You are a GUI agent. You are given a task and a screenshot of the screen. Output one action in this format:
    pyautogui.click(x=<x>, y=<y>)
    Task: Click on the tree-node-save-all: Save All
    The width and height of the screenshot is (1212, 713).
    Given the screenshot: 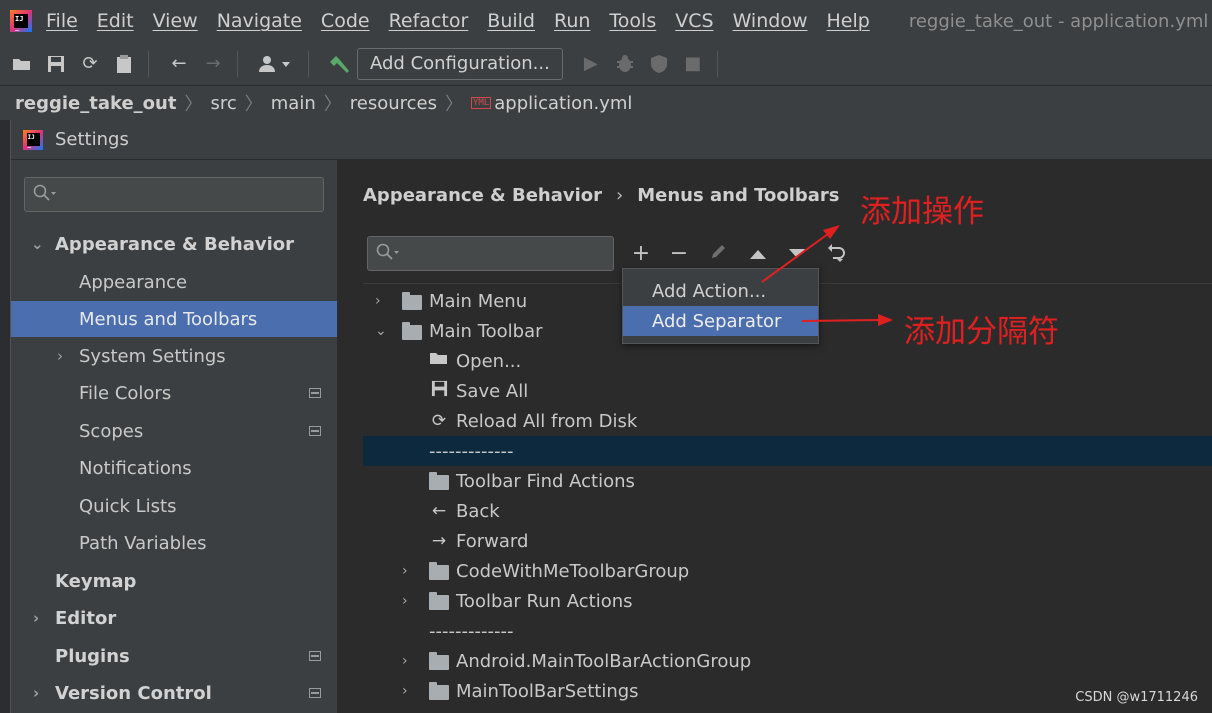 What is the action you would take?
    pyautogui.click(x=787, y=391)
    